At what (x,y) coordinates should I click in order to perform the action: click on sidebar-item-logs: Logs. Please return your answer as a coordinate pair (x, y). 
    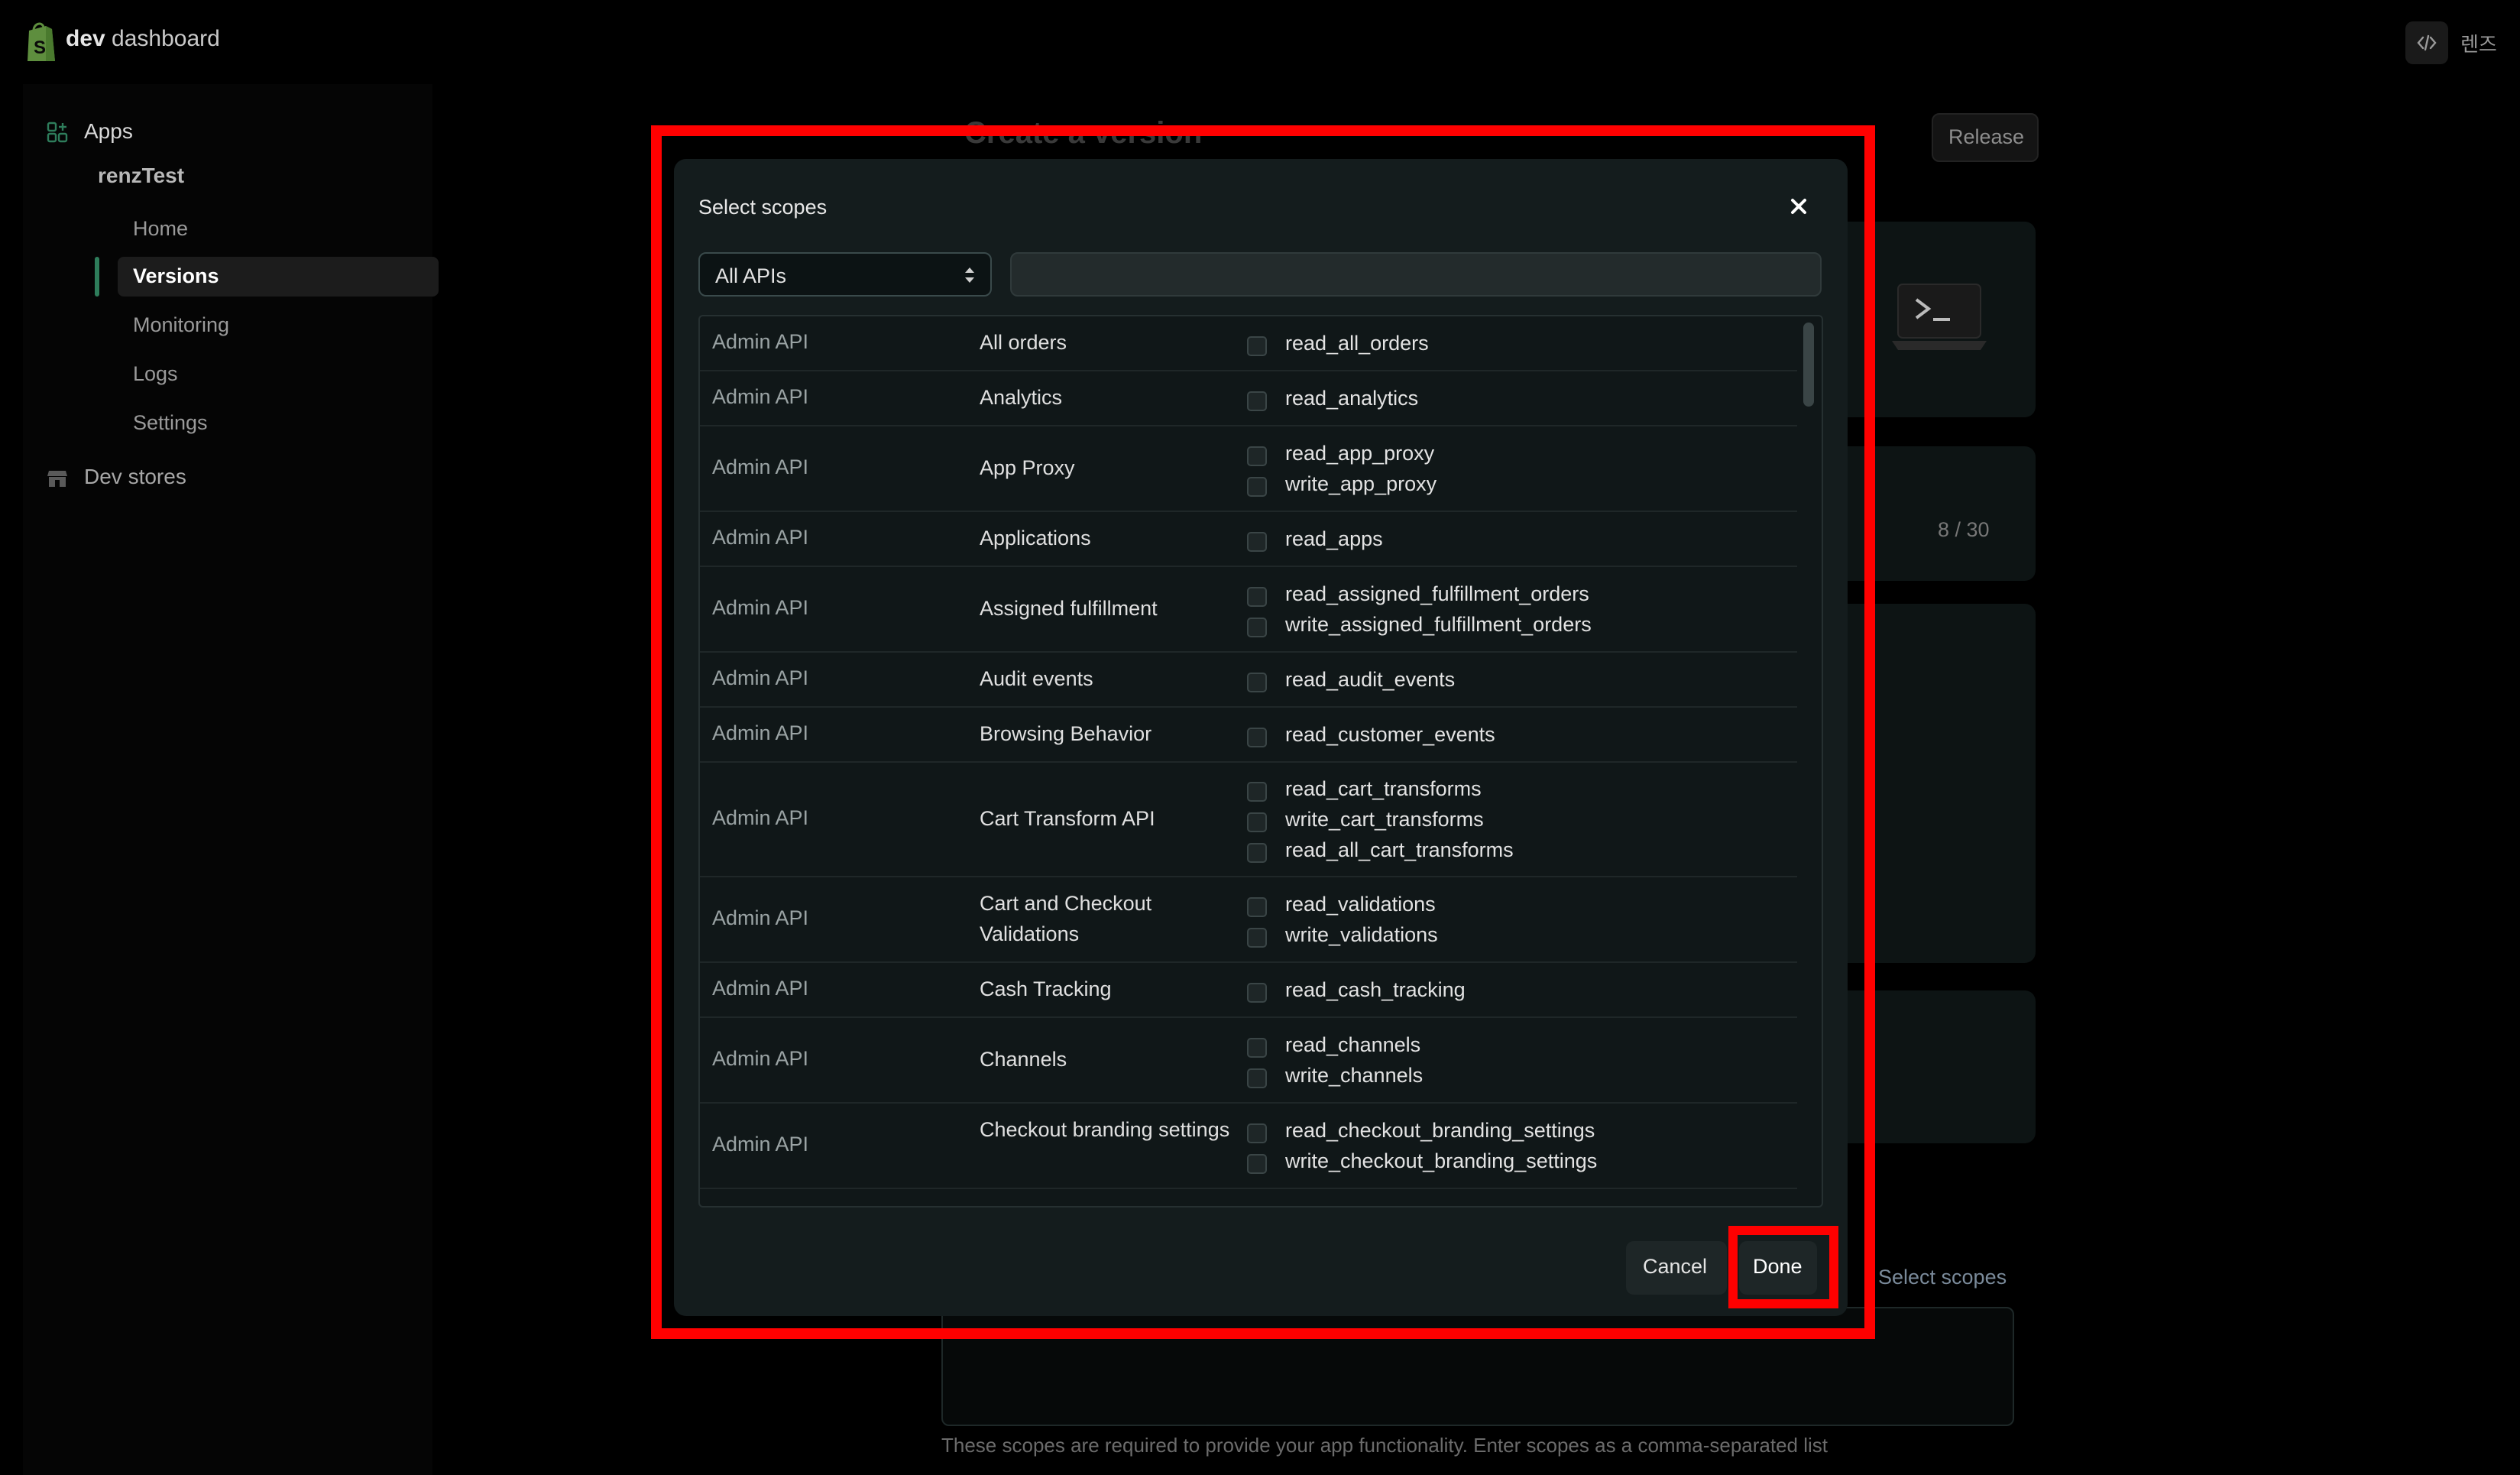
    Looking at the image, I should click on (278, 375).